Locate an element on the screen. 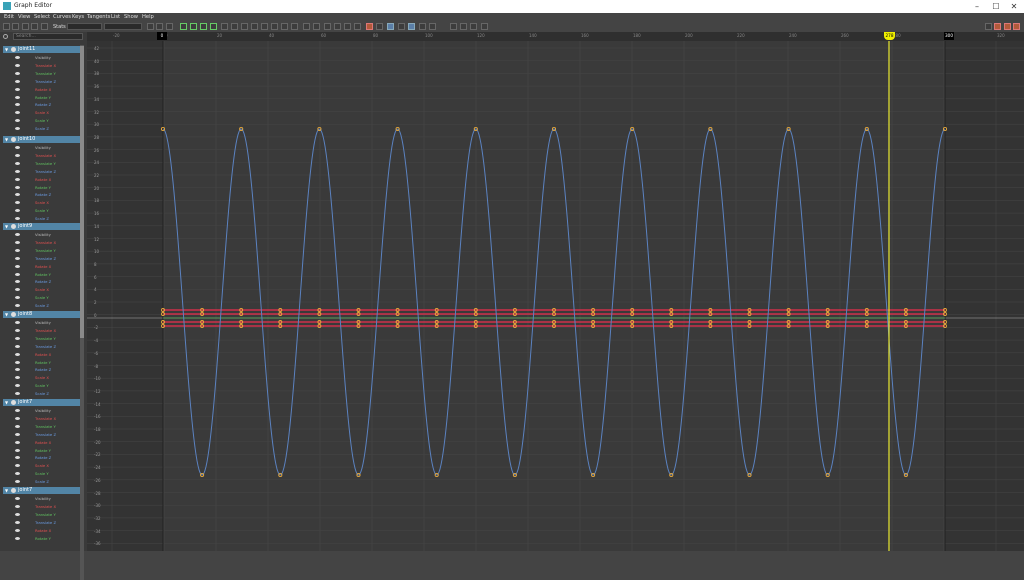 The image size is (1024, 580). step-next-tangent-icon is located at coordinates (244, 26).